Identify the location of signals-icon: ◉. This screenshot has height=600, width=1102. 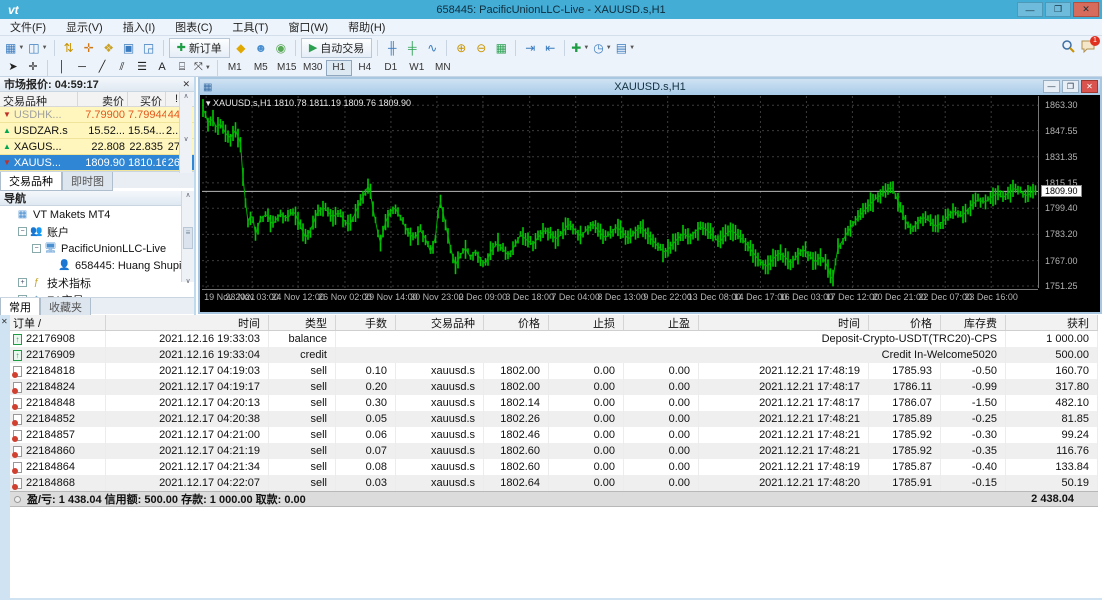
(281, 48).